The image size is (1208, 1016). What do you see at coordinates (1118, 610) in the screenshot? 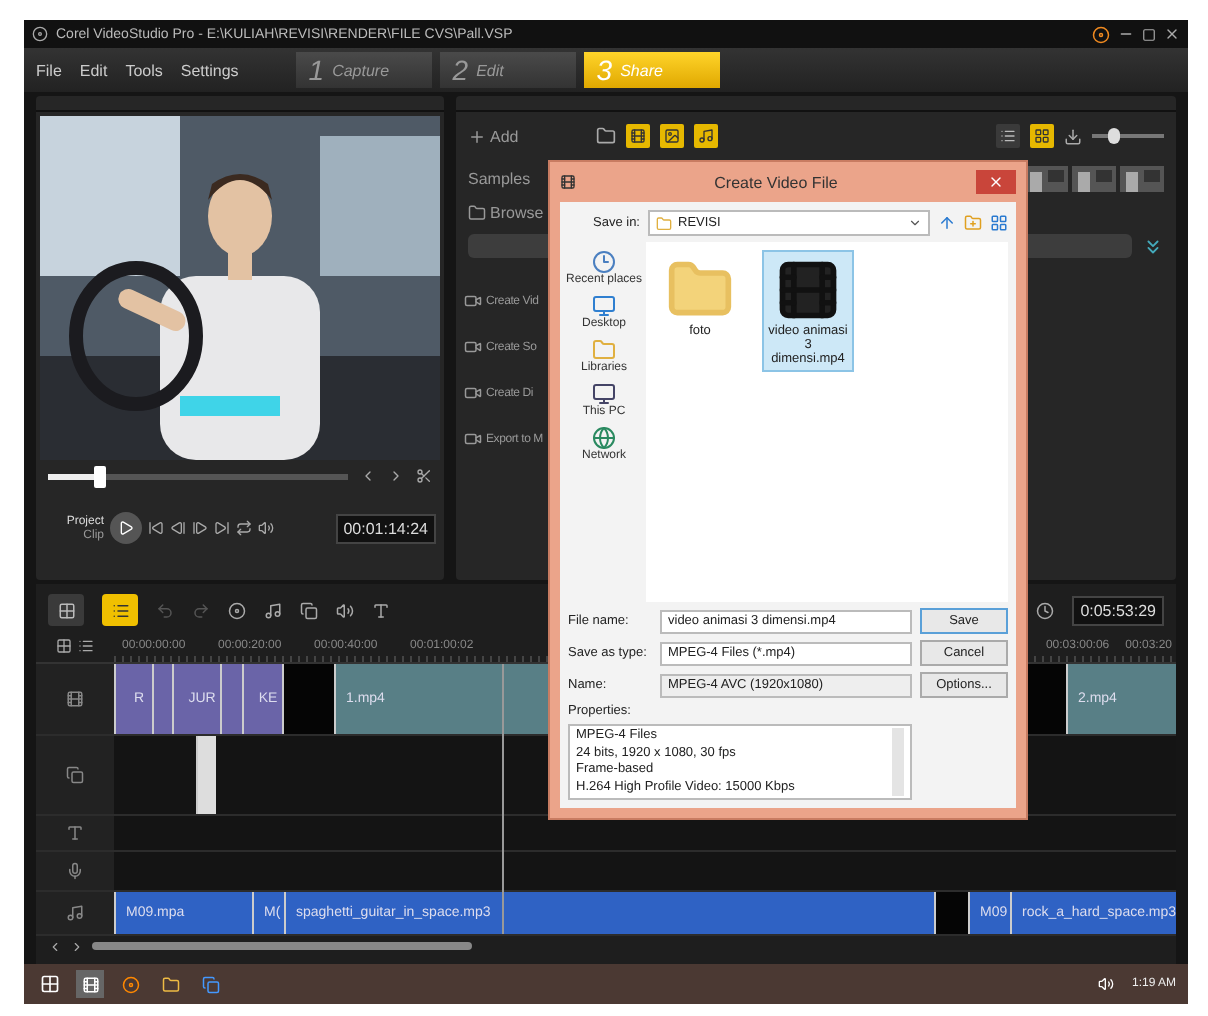
I see `project-duration: 0:05:53:29` at bounding box center [1118, 610].